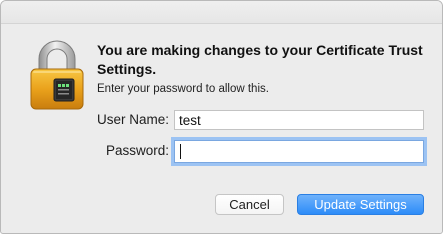 The image size is (443, 240). I want to click on password-label: Password:, so click(137, 150).